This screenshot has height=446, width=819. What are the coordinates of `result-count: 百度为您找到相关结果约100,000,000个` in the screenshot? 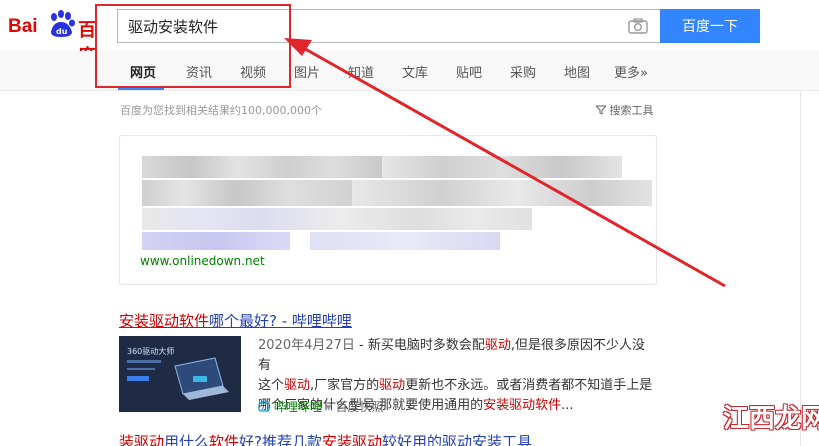 It's located at (221, 110).